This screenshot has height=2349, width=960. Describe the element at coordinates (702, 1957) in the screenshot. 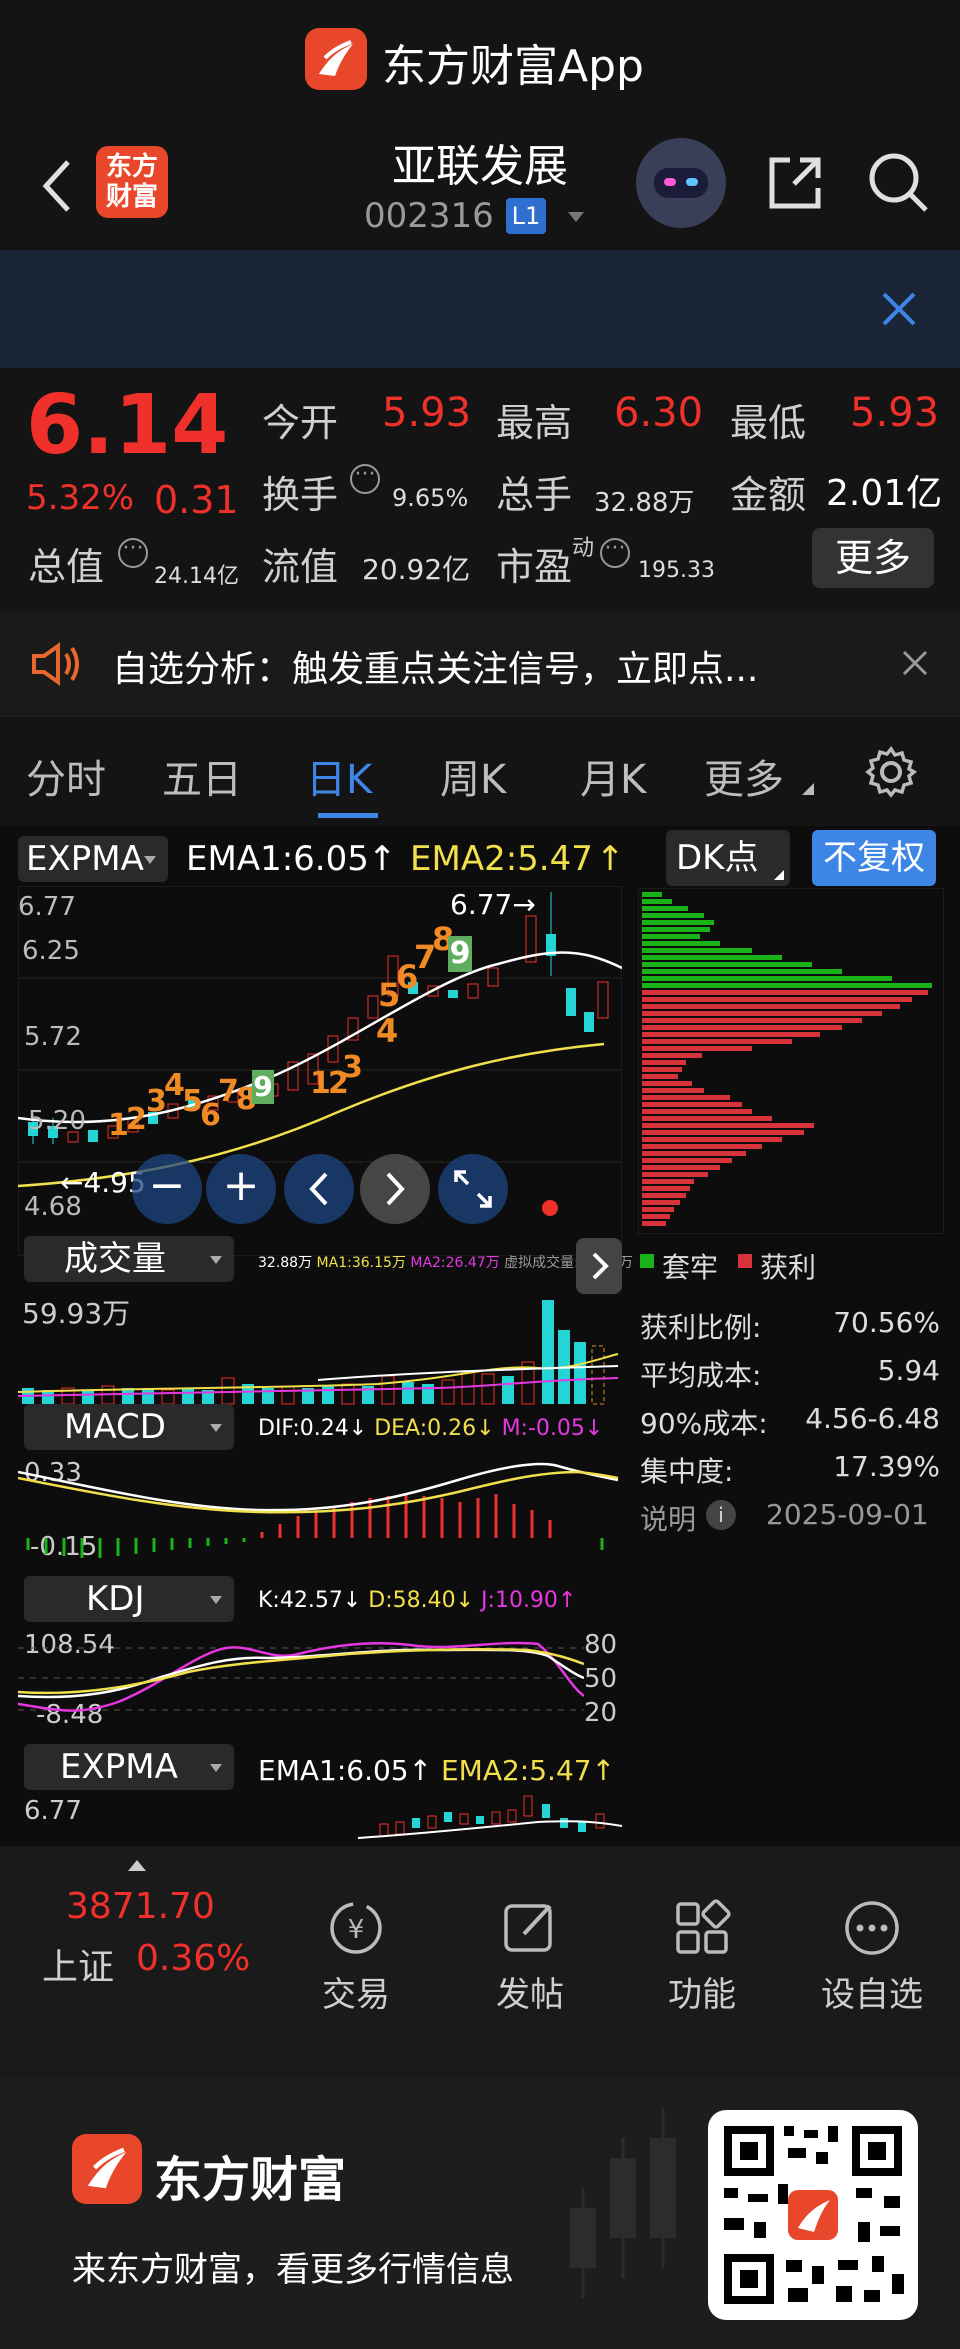

I see `nav-functions: 功能` at that location.